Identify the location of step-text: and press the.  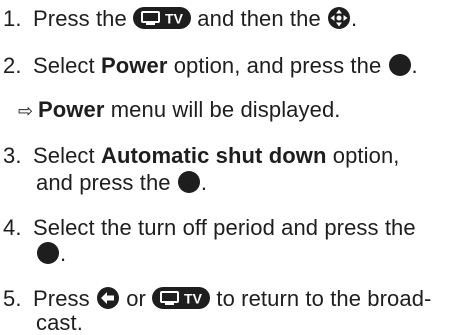
(103, 182).